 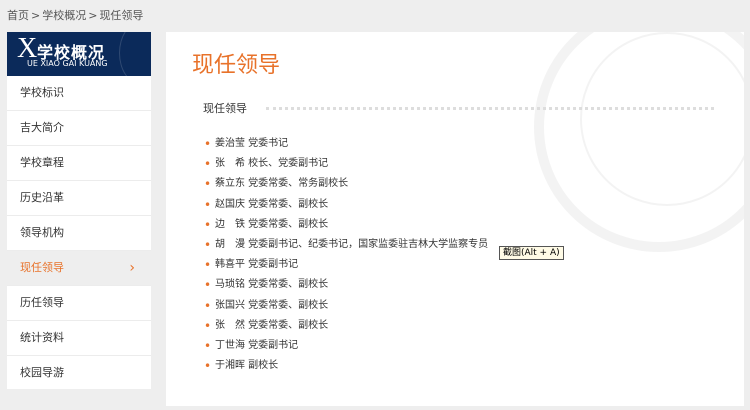 I want to click on list-item: • 张国兴 党委常委、副校长, so click(x=345, y=306).